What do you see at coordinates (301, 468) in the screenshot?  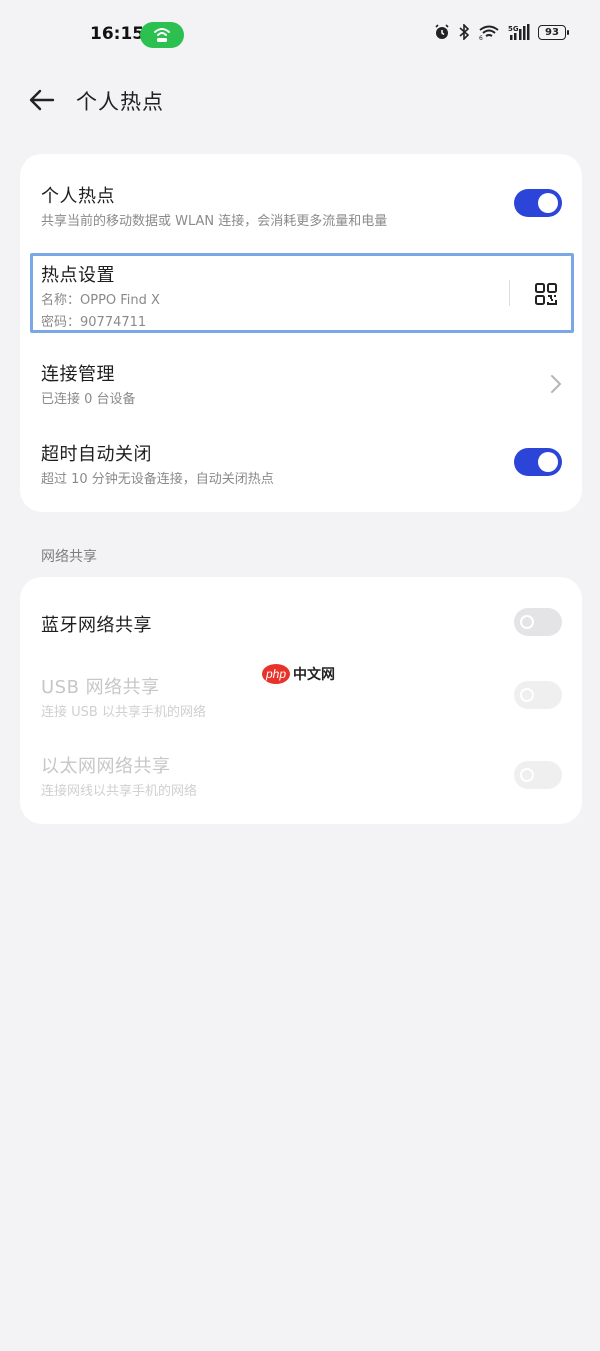 I see `auto-off-row: 超时自动关闭 超过 10 分钟无设备连接，自动关闭热点` at bounding box center [301, 468].